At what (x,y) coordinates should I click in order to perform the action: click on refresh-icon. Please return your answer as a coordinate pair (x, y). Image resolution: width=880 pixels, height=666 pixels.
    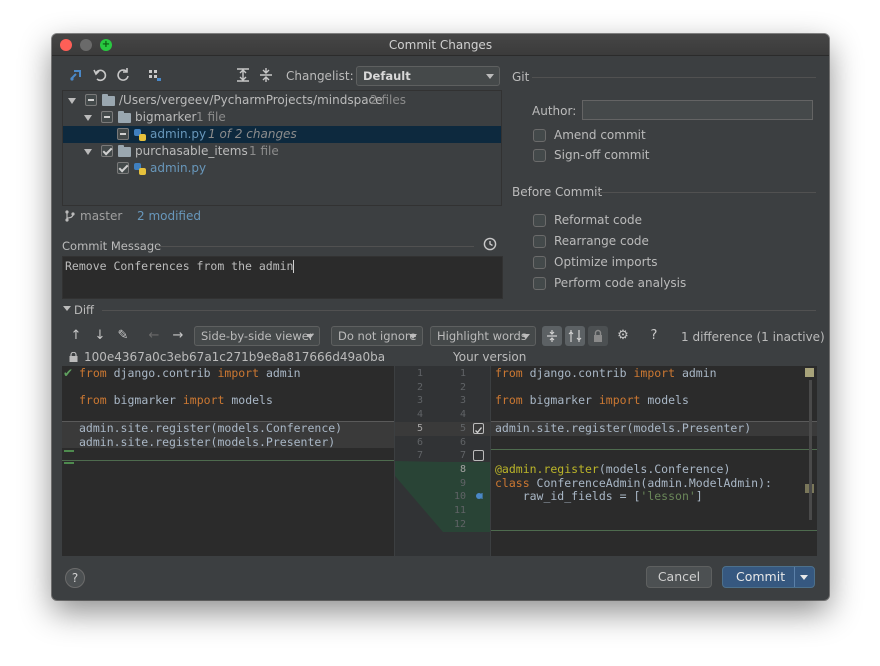
    Looking at the image, I should click on (123, 75).